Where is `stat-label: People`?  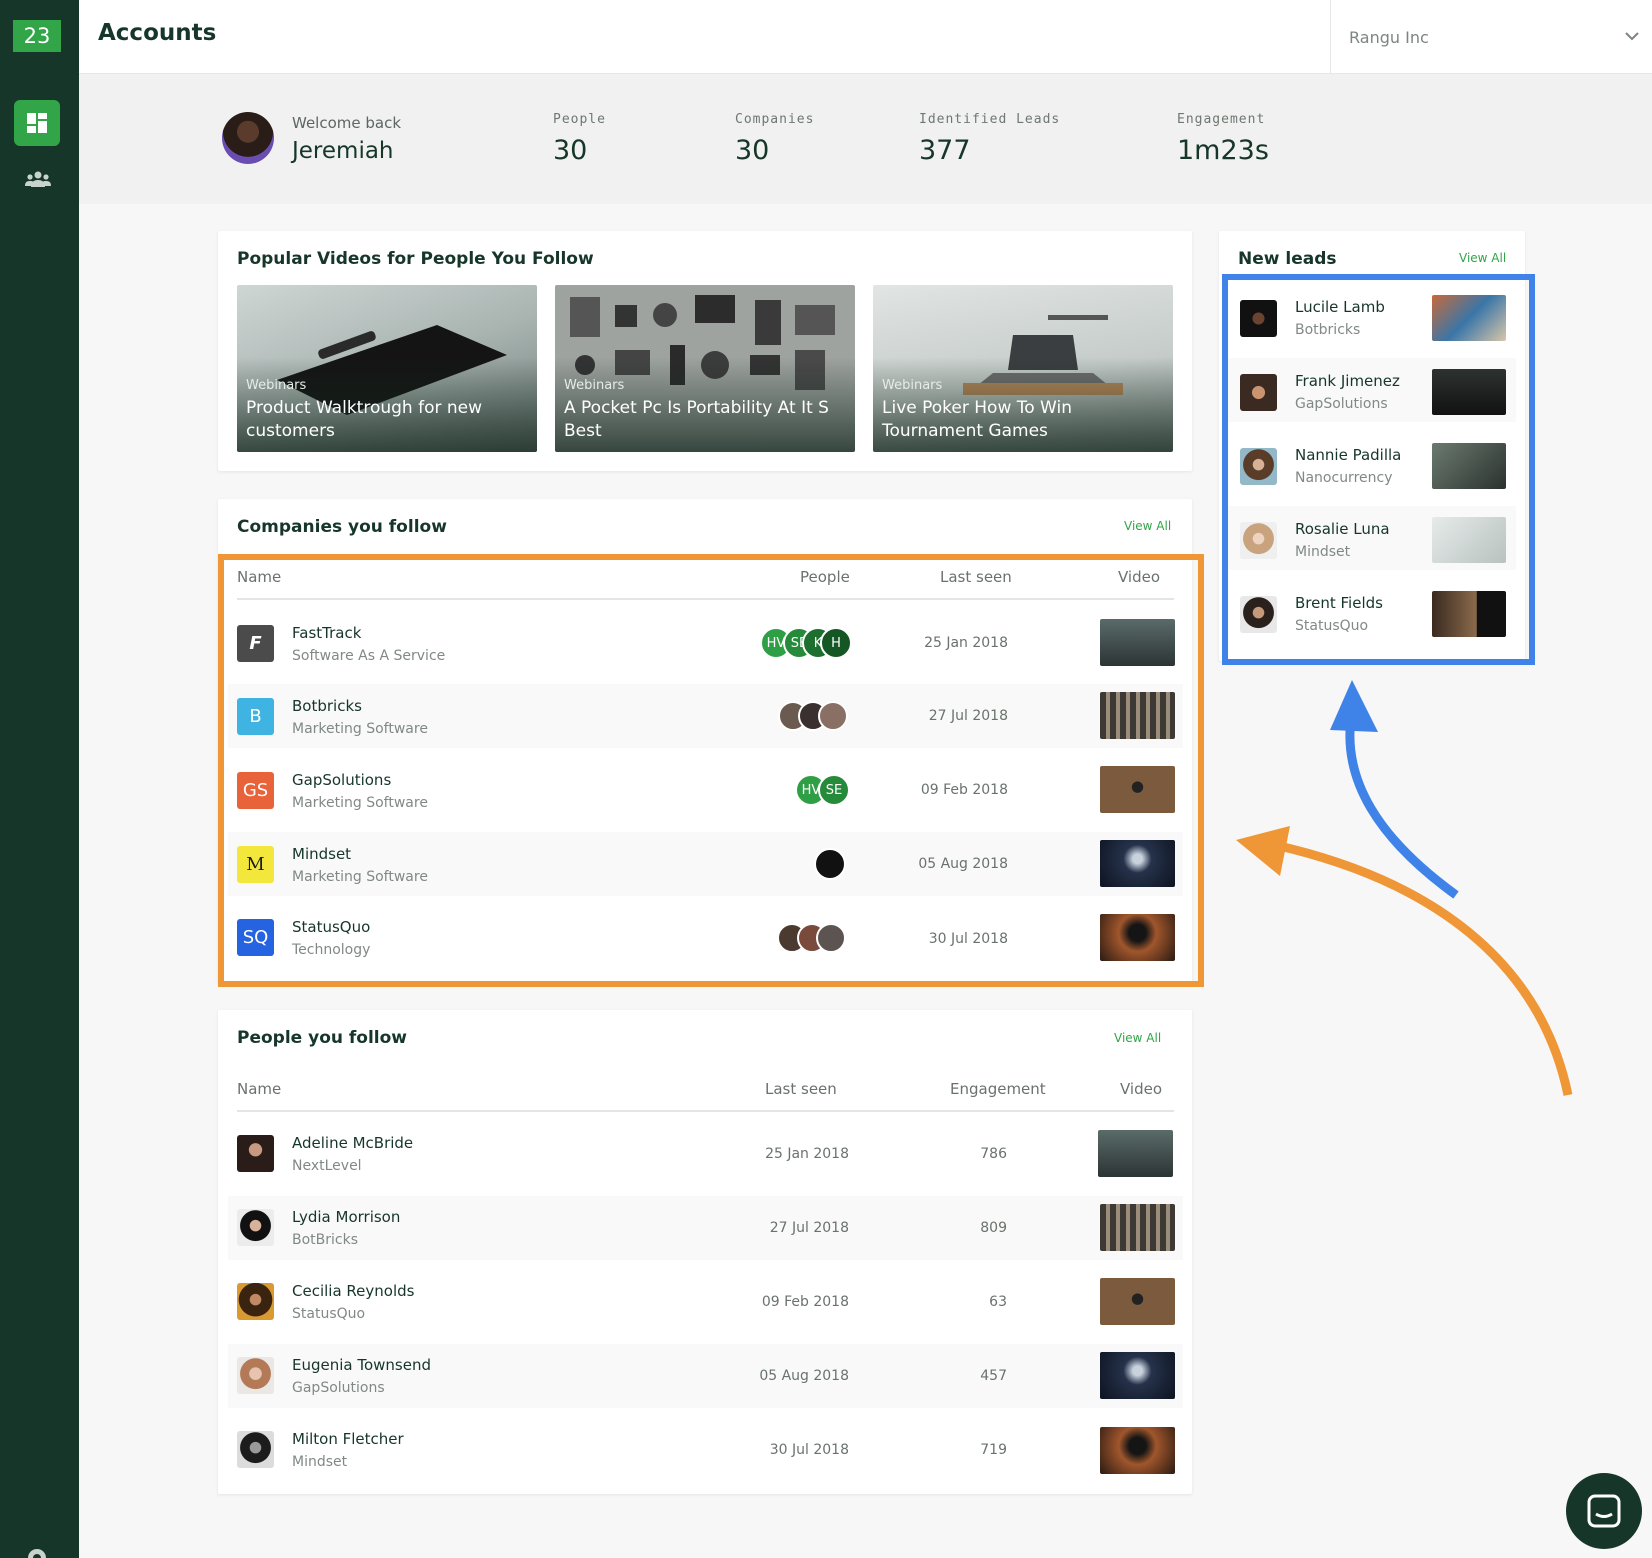 stat-label: People is located at coordinates (579, 119).